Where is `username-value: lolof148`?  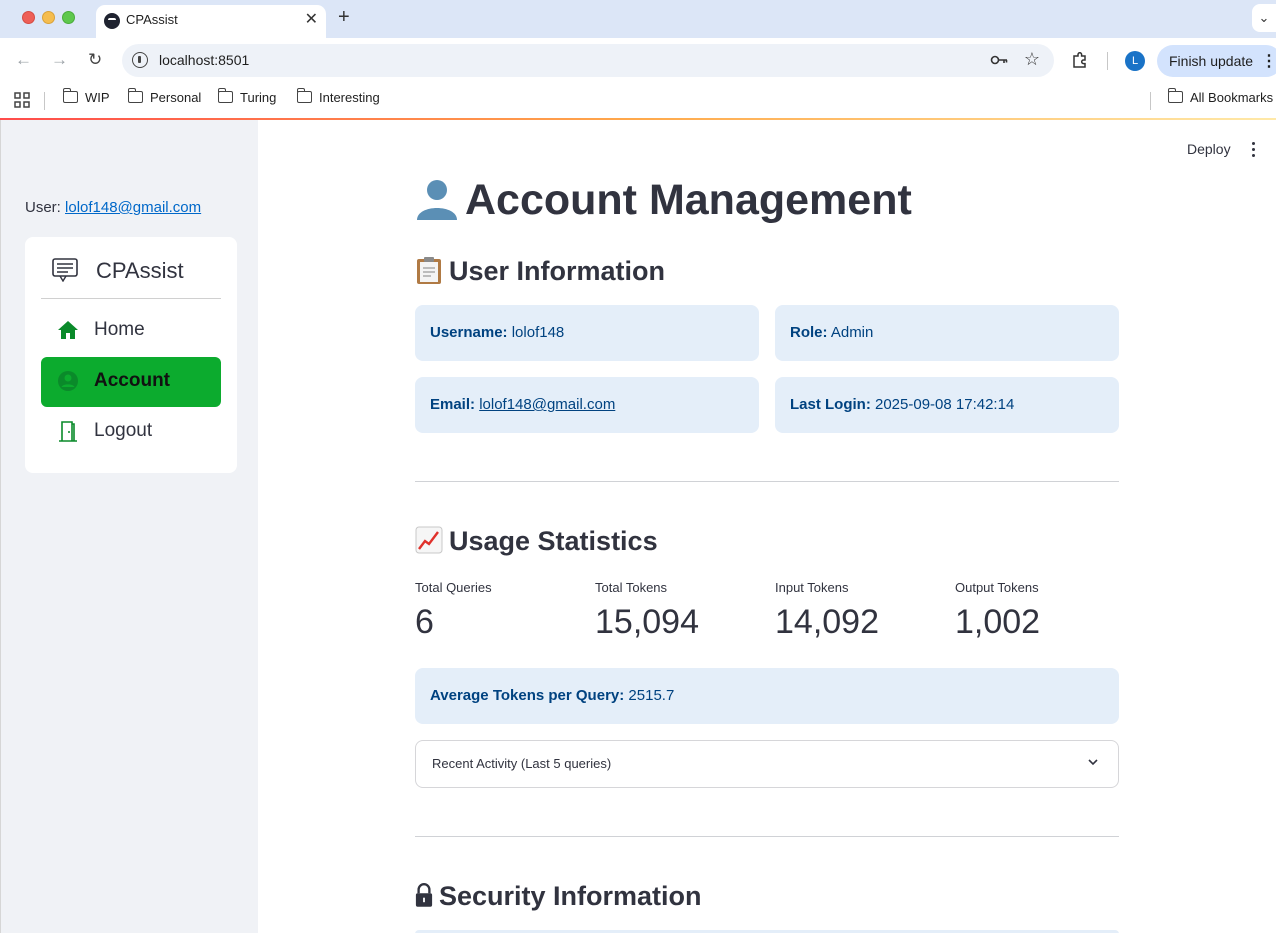
username-value: lolof148 is located at coordinates (538, 332).